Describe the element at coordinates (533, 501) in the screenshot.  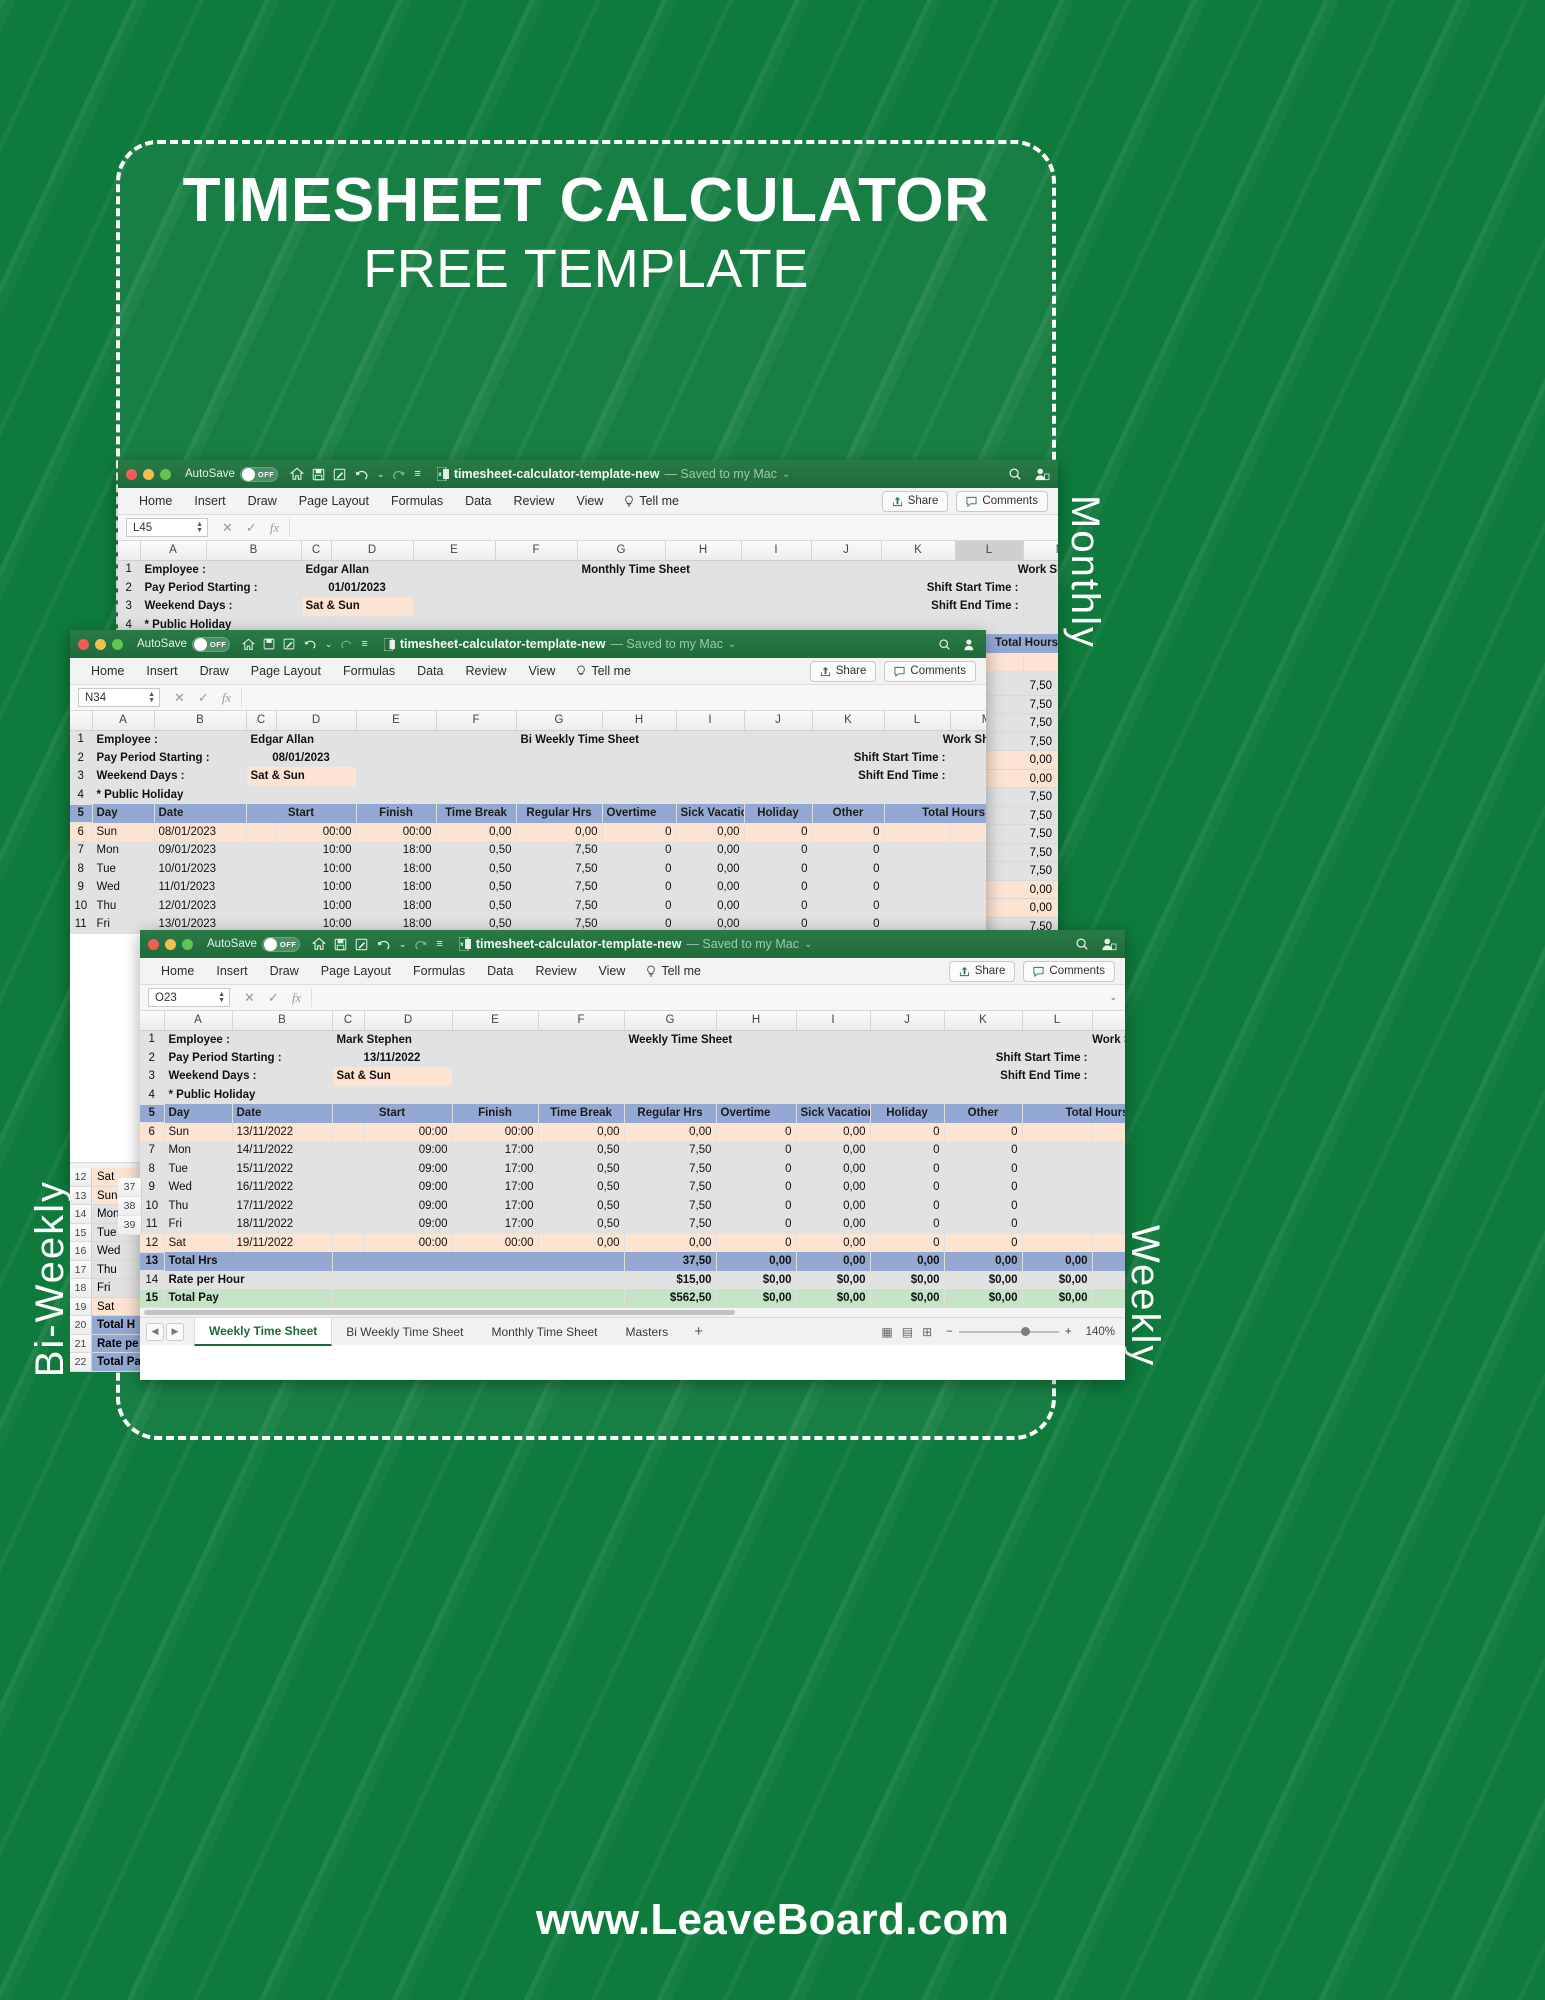
I see `ribbon-tab-review: Review` at that location.